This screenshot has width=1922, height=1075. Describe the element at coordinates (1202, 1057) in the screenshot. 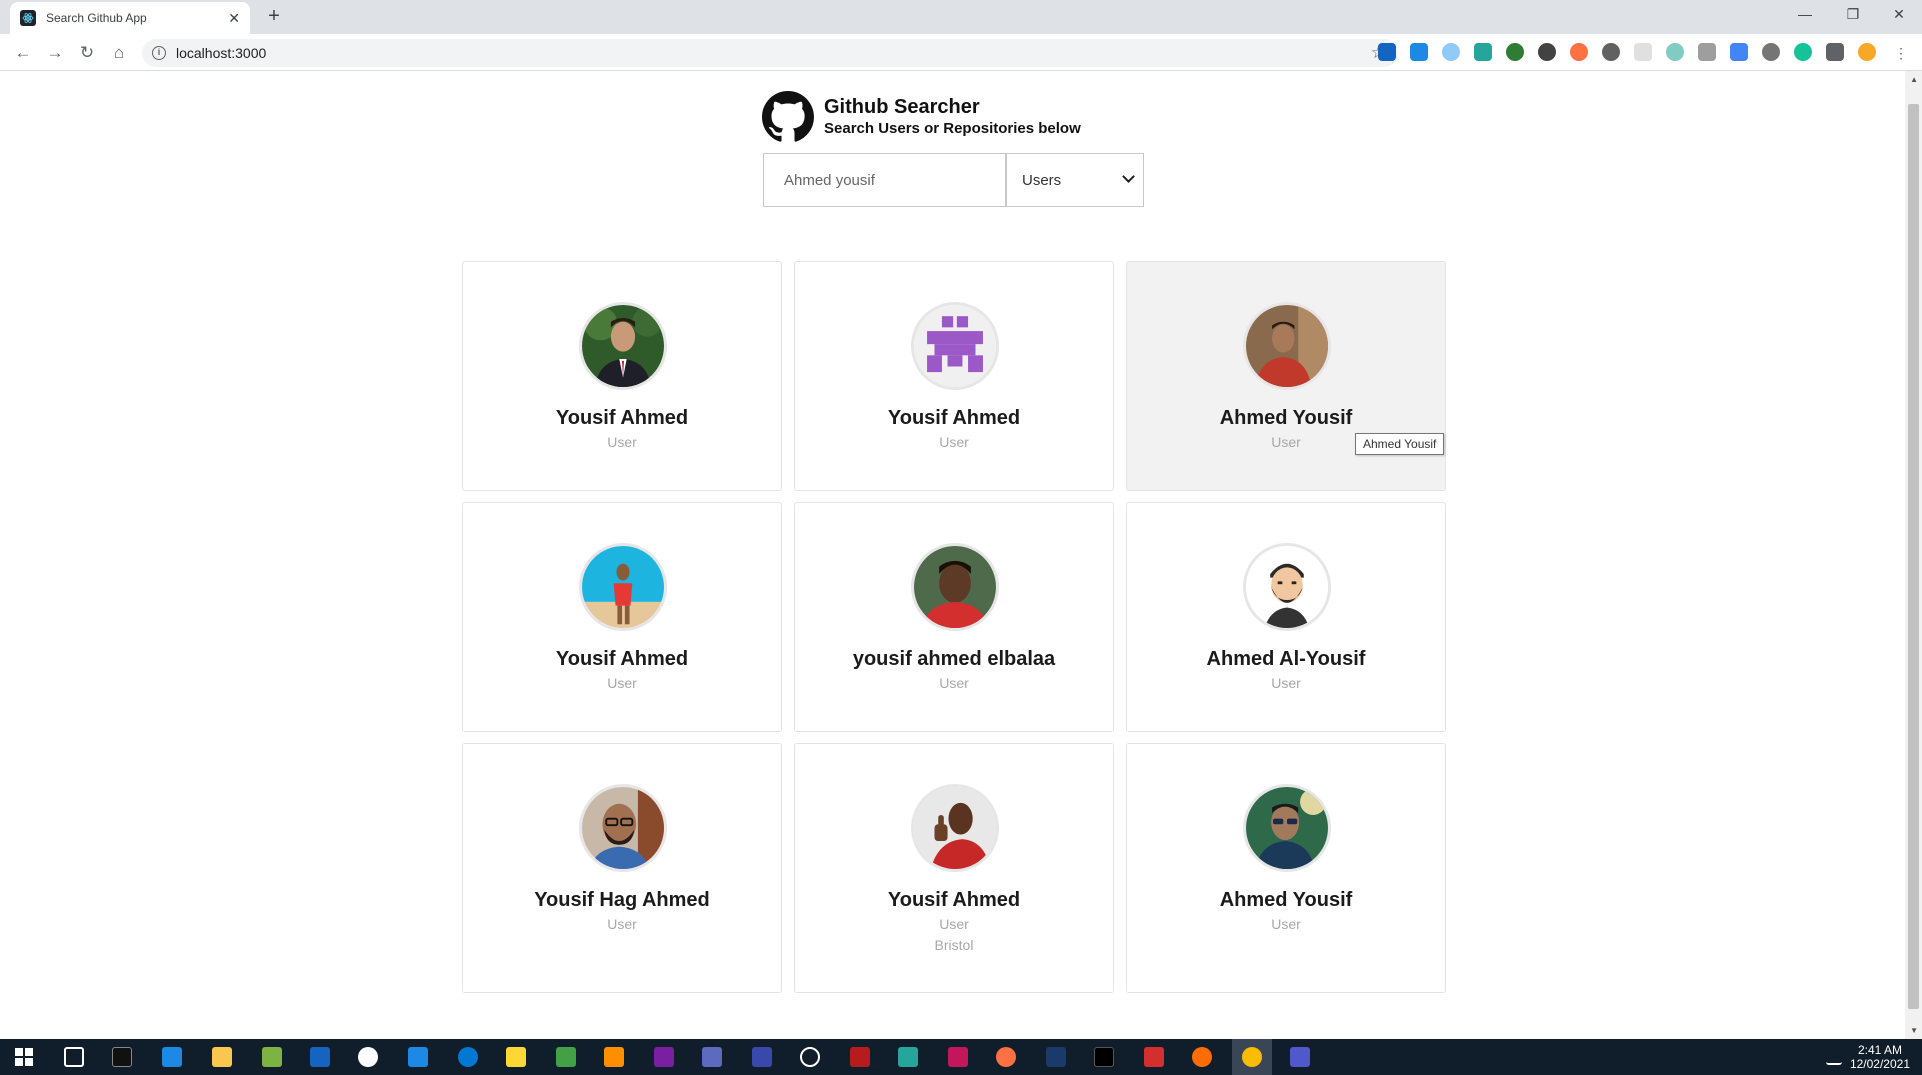

I see `firefox-icon` at that location.